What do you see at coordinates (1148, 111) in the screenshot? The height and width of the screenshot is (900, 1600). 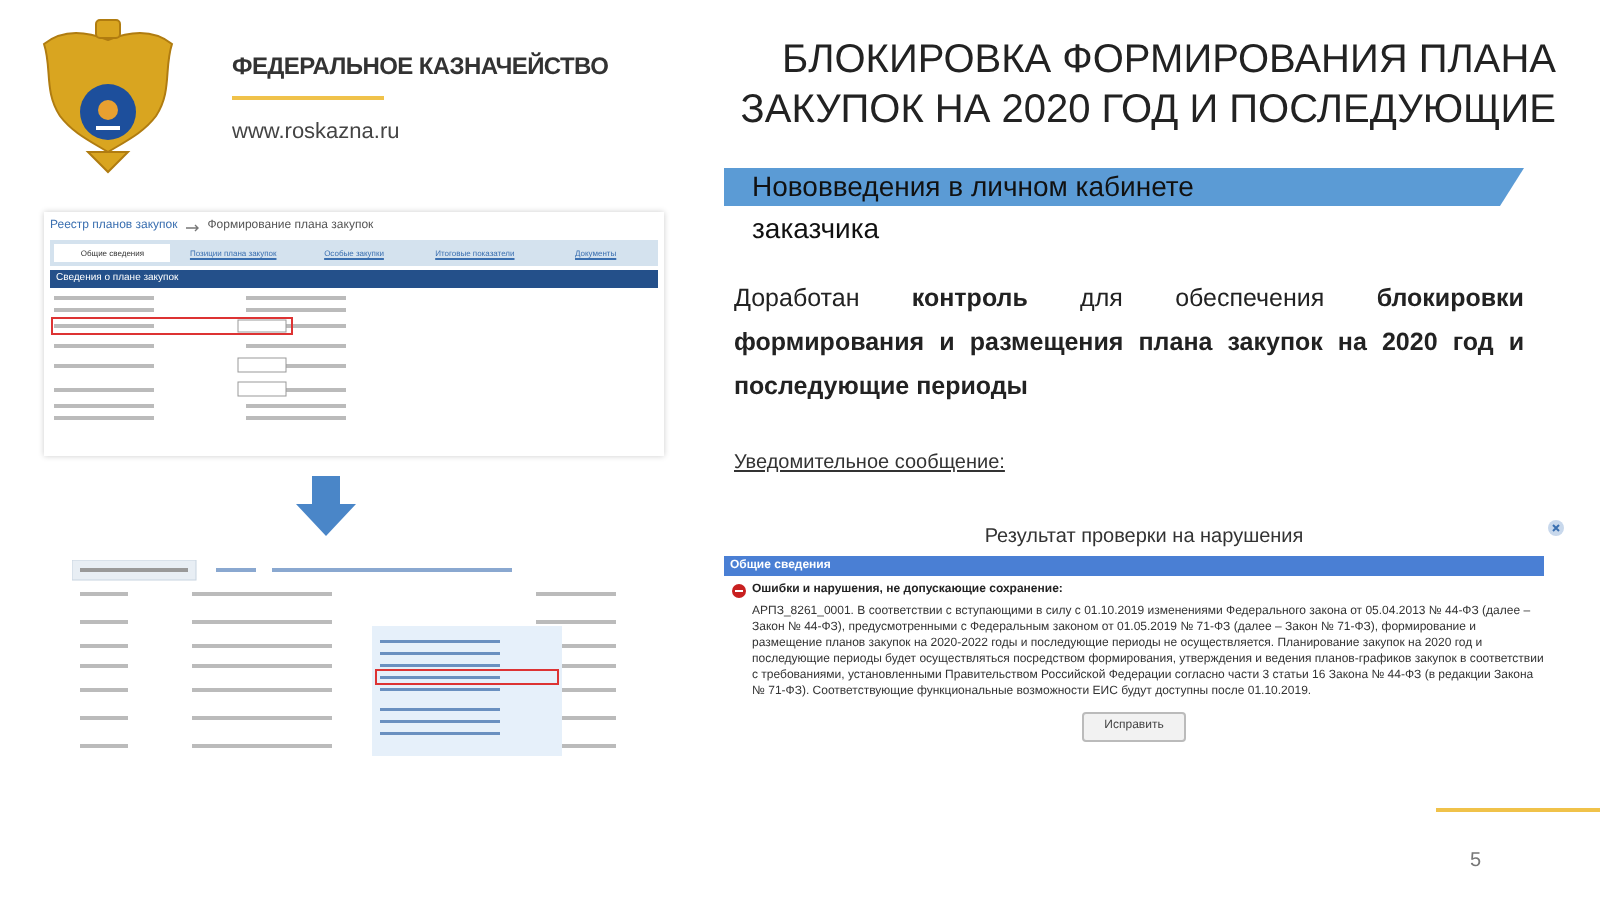 I see `slide-title: ЗАКУПОК НА 2020 ГОД И ПОСЛЕДУЮЩИЕ` at bounding box center [1148, 111].